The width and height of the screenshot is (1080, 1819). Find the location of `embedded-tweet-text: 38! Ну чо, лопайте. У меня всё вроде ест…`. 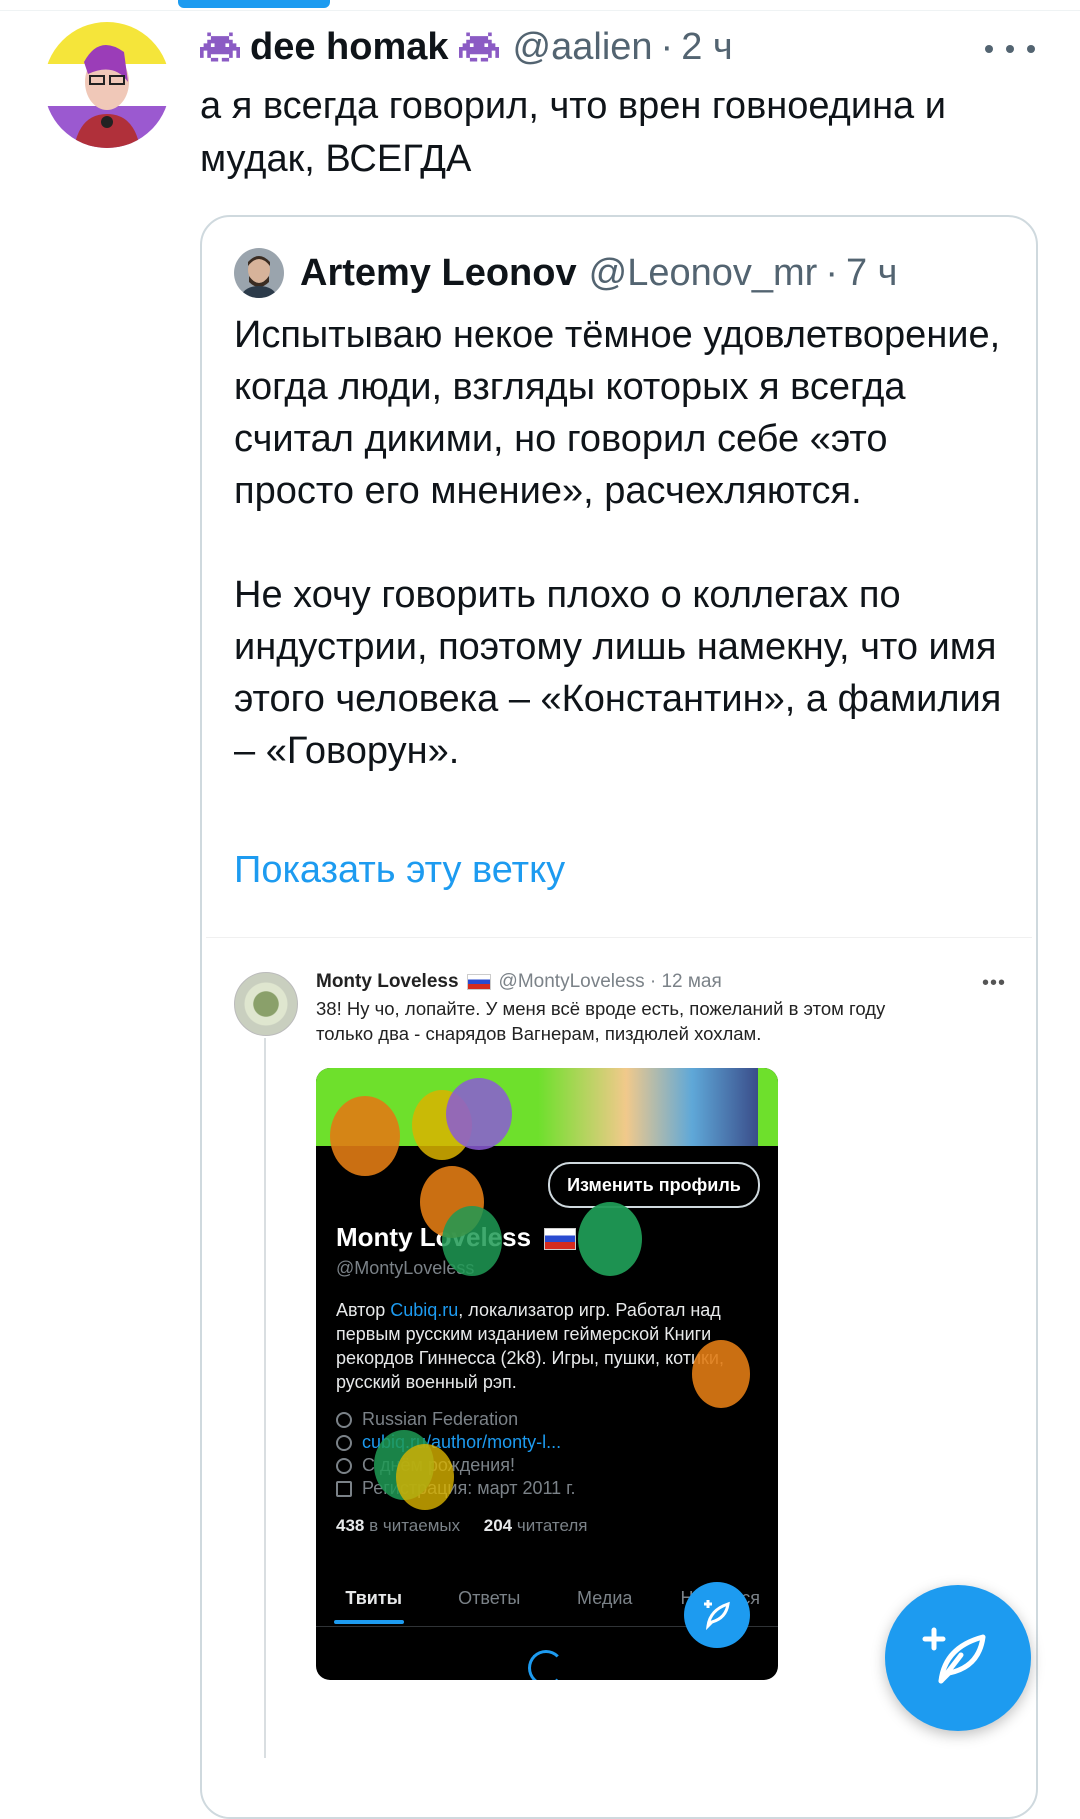

embedded-tweet-text: 38! Ну чо, лопайте. У меня всё вроде ест… is located at coordinates (601, 1021).